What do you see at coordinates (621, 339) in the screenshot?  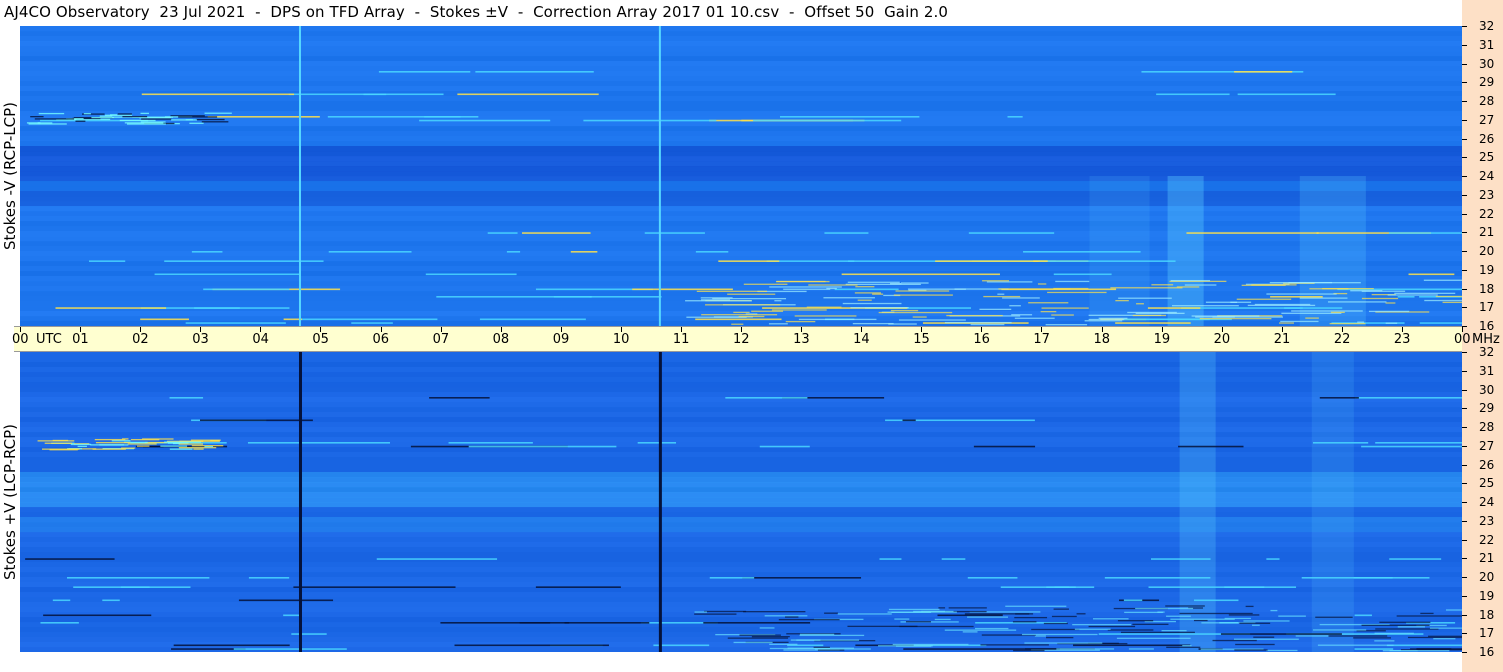 I see `utc-tick-label: 10` at bounding box center [621, 339].